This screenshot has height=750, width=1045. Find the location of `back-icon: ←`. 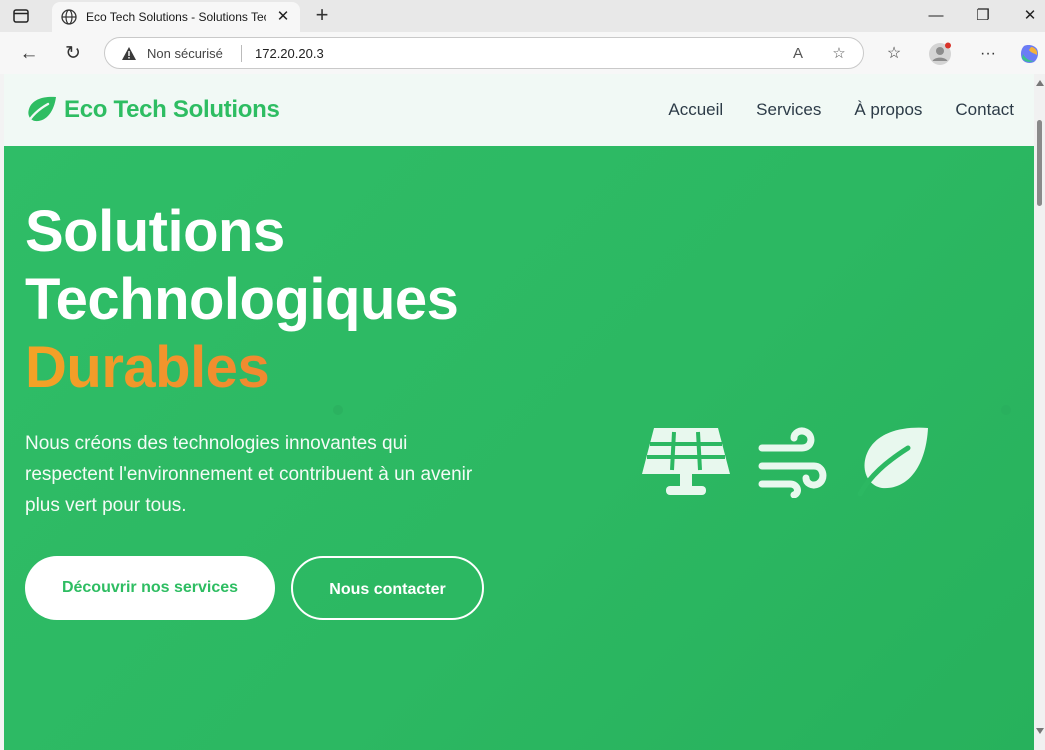

back-icon: ← is located at coordinates (29, 54).